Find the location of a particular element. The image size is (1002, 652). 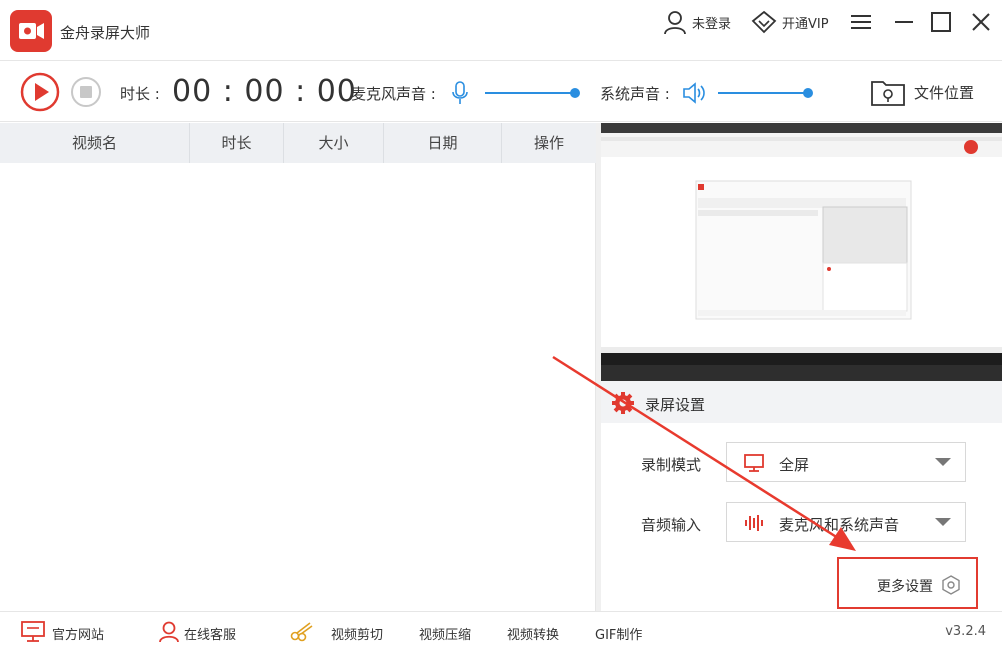

diamond-icon is located at coordinates (764, 22).